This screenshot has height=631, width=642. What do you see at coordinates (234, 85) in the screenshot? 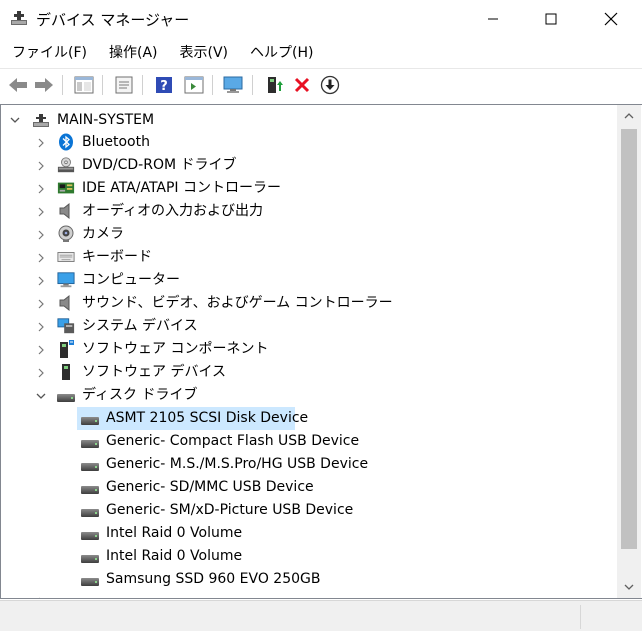
I see `scan-hardware-icon` at bounding box center [234, 85].